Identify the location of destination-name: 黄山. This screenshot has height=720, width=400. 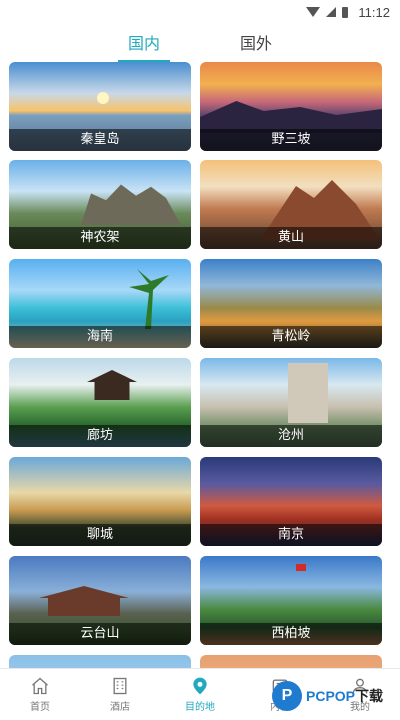
(291, 238).